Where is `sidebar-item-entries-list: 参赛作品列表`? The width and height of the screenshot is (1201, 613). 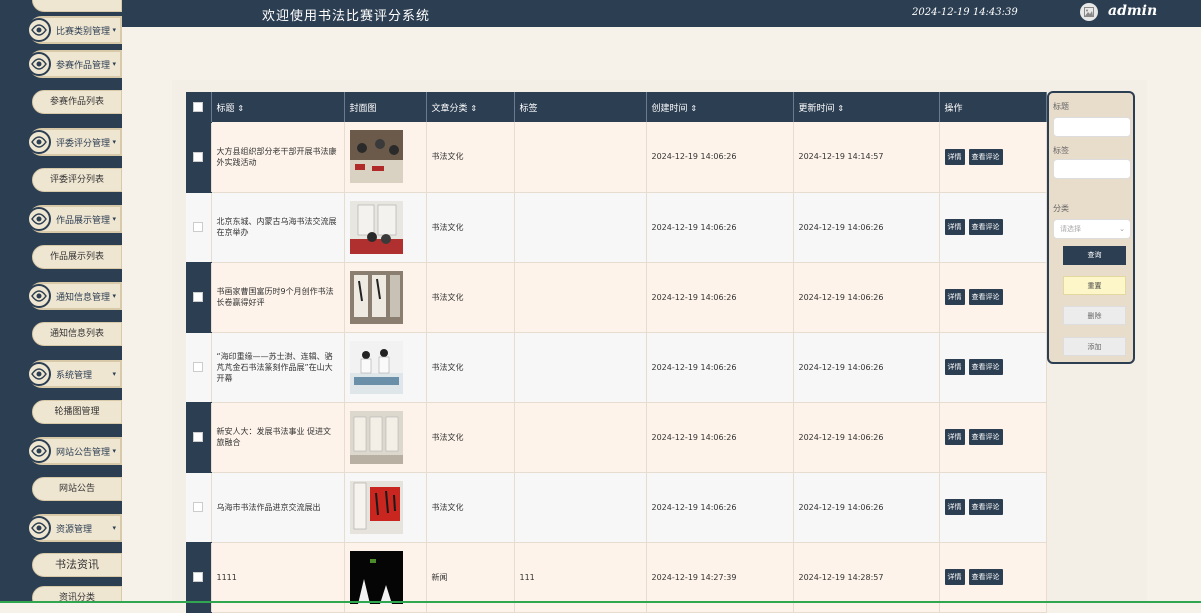 sidebar-item-entries-list: 参赛作品列表 is located at coordinates (77, 102).